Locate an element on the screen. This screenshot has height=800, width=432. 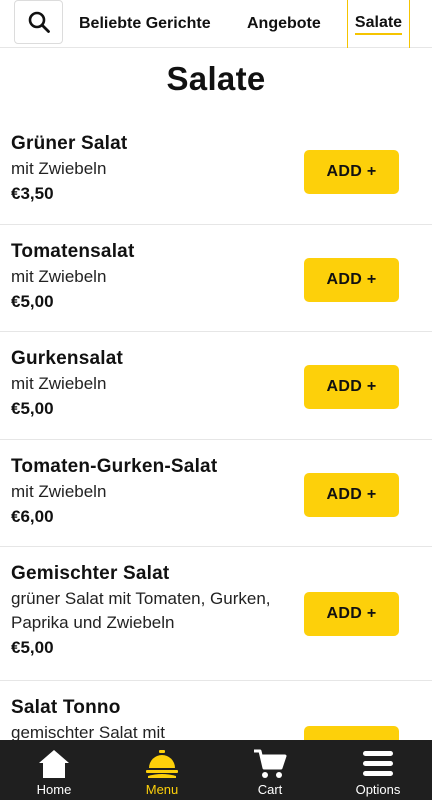
nav-cart: Cart is located at coordinates (270, 770).